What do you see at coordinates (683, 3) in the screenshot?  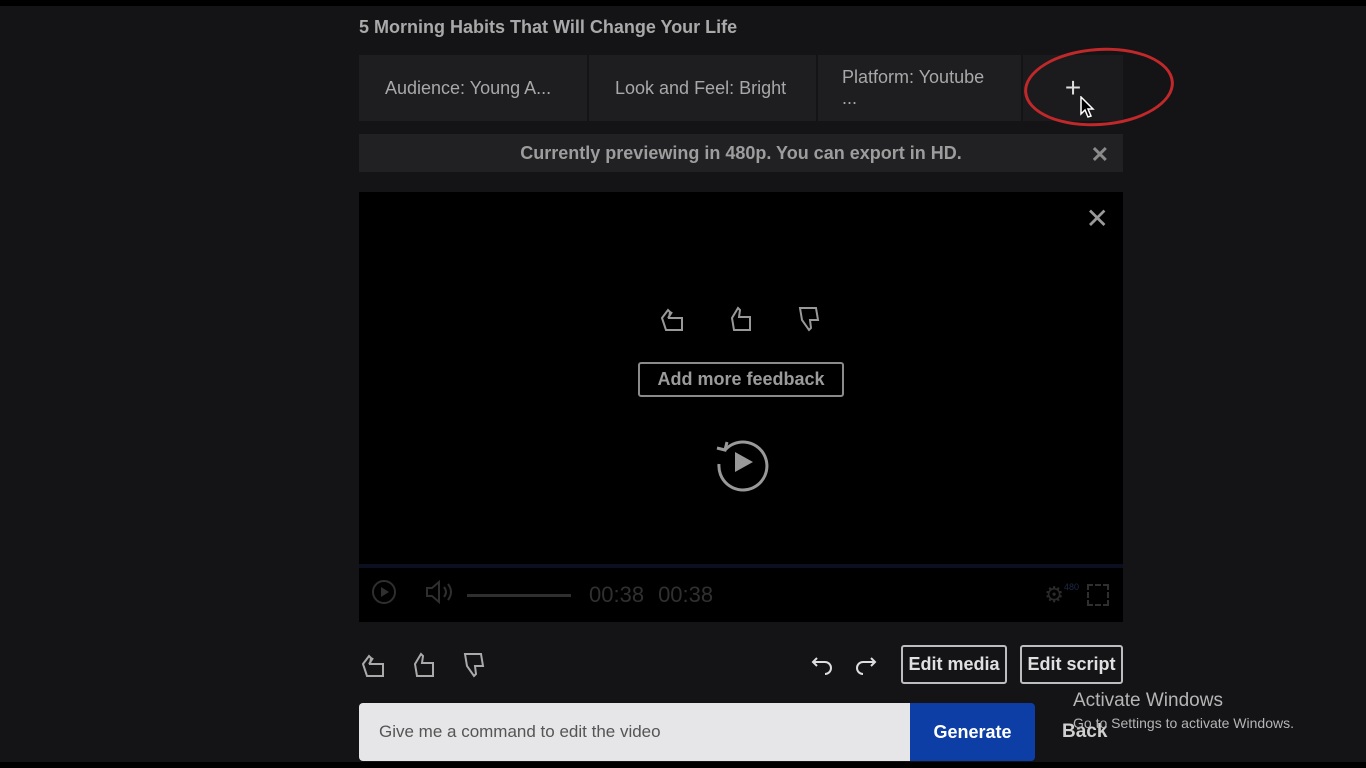 I see `top-strip` at bounding box center [683, 3].